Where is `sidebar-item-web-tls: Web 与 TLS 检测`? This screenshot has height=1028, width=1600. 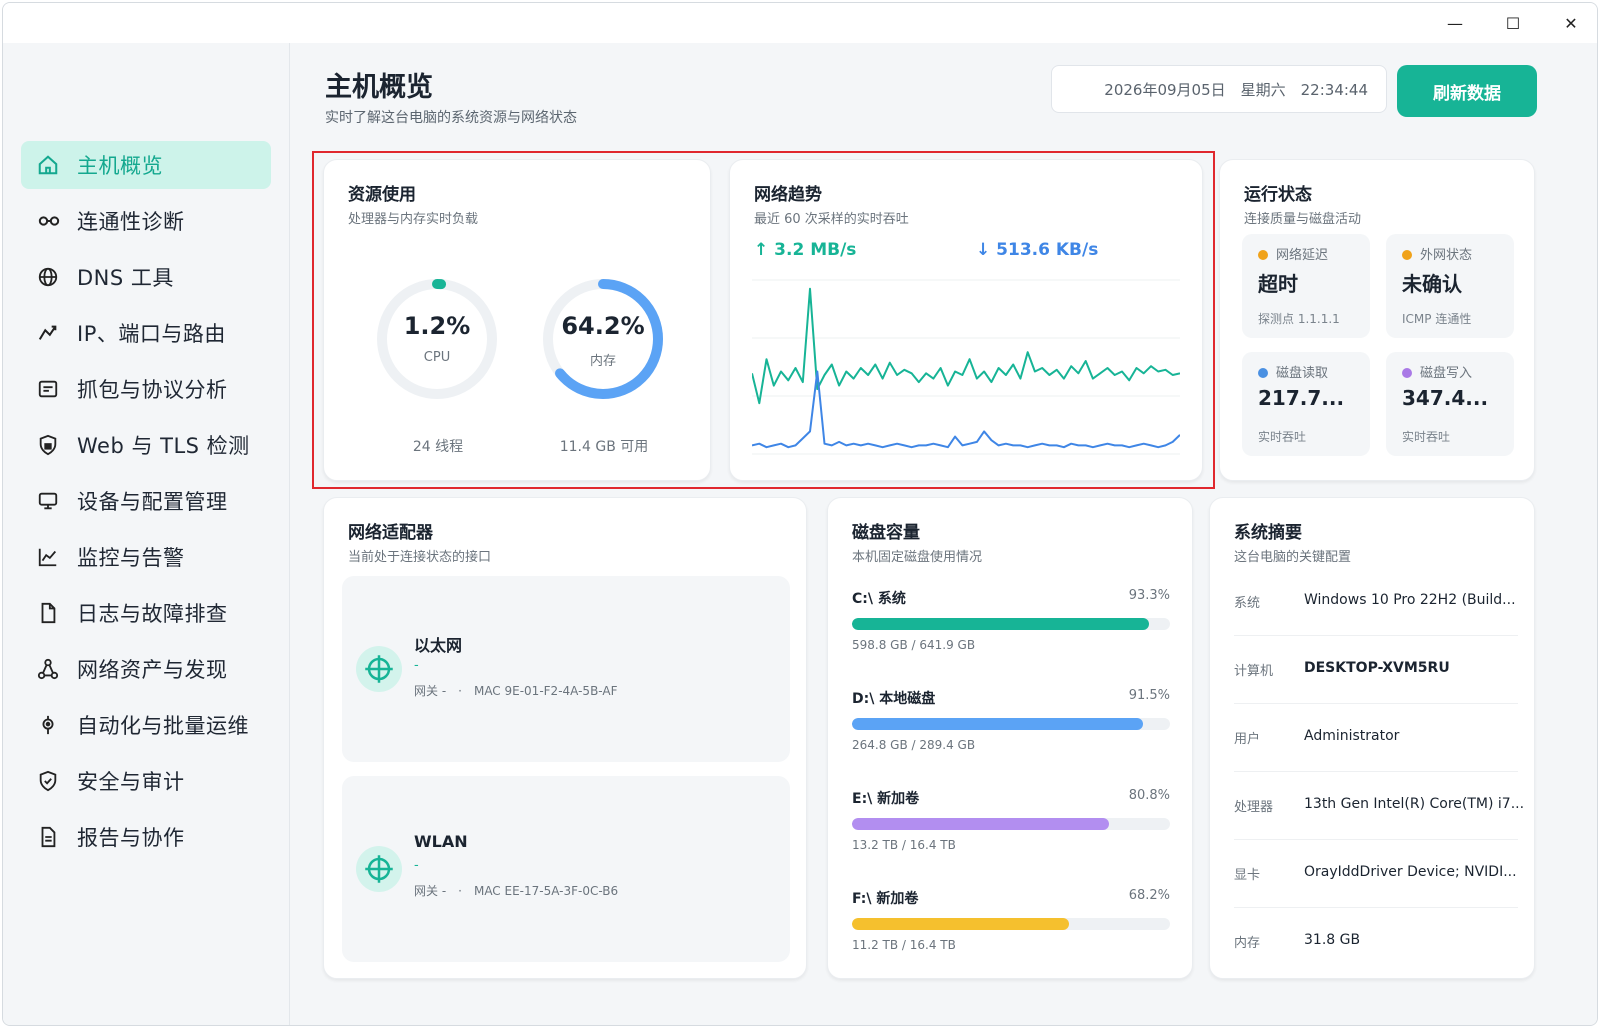
sidebar-item-web-tls: Web 与 TLS 检测 is located at coordinates (146, 445).